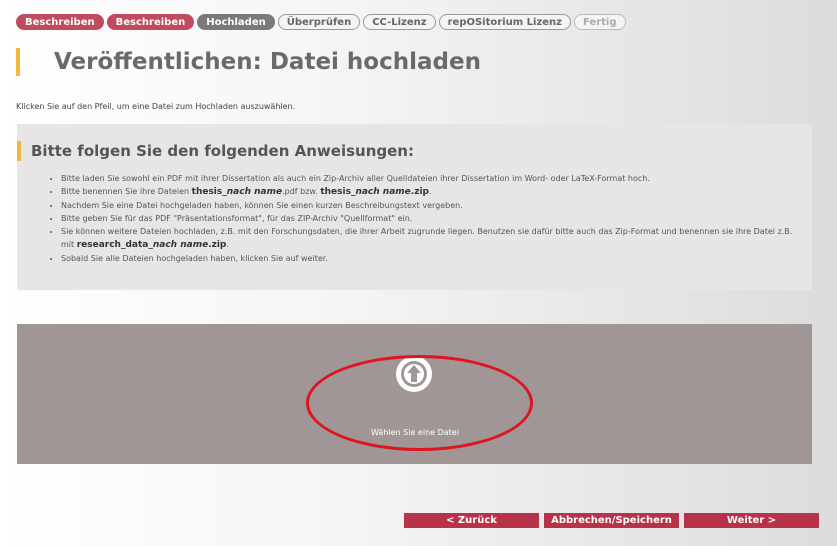 This screenshot has width=837, height=546. Describe the element at coordinates (751, 520) in the screenshot. I see `next-button: Weiter >` at that location.